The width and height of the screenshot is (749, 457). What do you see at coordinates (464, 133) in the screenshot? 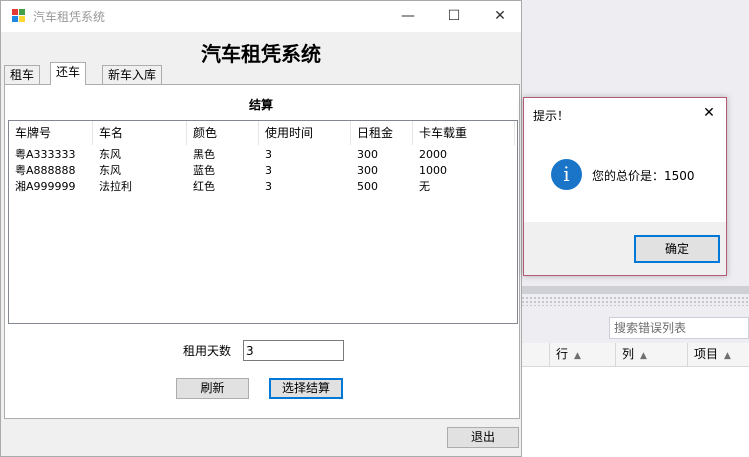
I see `column-header: 卡车载重` at bounding box center [464, 133].